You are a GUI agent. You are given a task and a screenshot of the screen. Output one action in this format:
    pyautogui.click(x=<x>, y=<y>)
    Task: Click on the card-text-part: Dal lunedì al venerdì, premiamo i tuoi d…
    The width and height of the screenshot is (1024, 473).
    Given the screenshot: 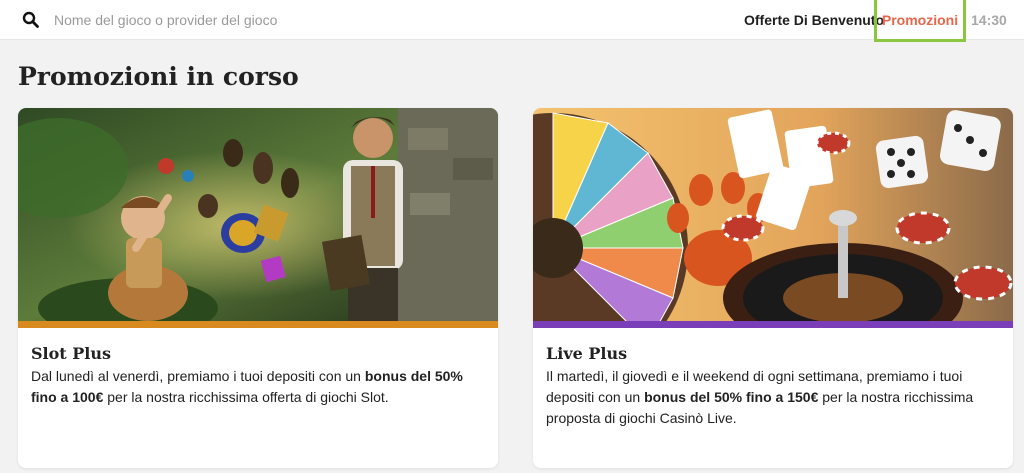 What is the action you would take?
    pyautogui.click(x=198, y=376)
    